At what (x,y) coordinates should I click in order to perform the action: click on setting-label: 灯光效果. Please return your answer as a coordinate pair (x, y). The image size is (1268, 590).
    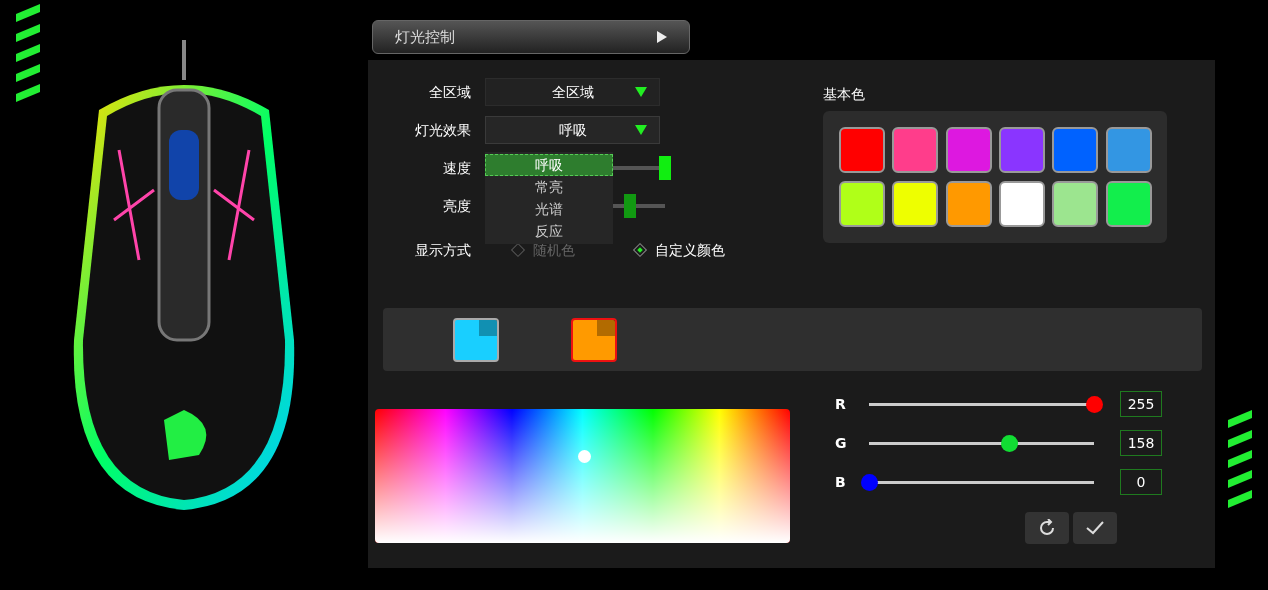
    Looking at the image, I should click on (442, 130).